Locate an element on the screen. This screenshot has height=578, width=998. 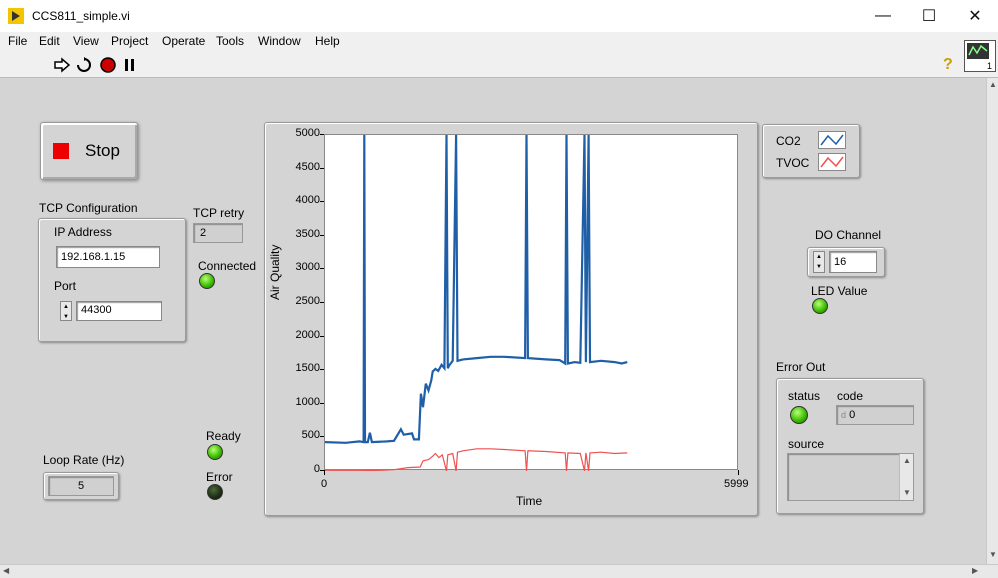
y-tick-label: 2000 is located at coordinates (307, 334).